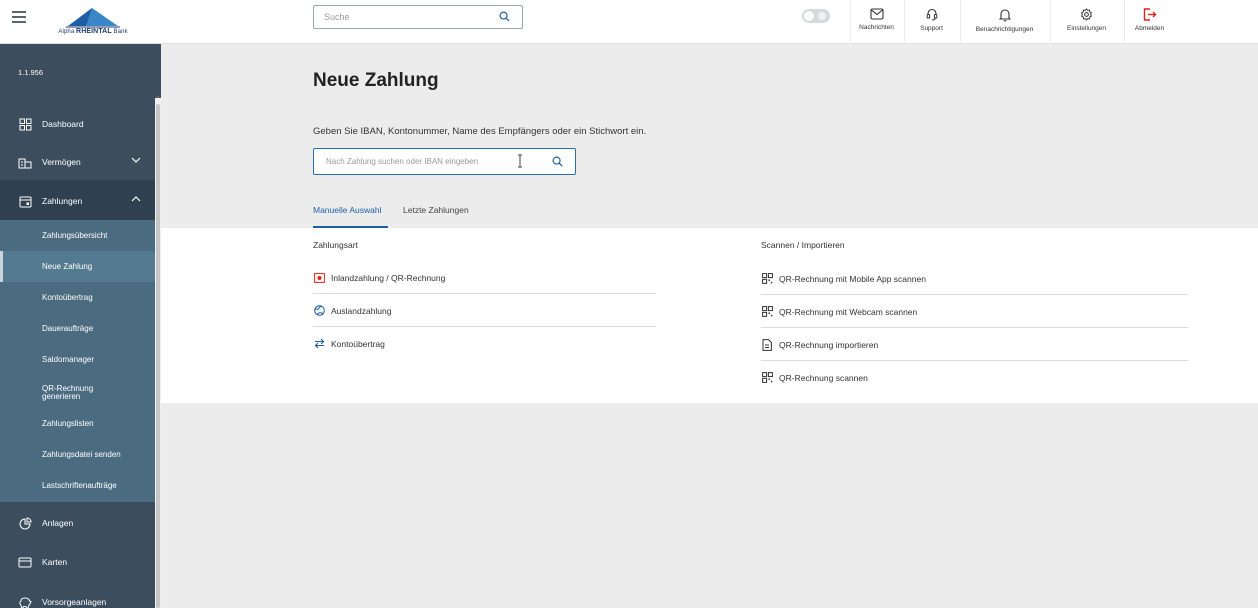  What do you see at coordinates (1149, 22) in the screenshot?
I see `logout-button: Abmelden` at bounding box center [1149, 22].